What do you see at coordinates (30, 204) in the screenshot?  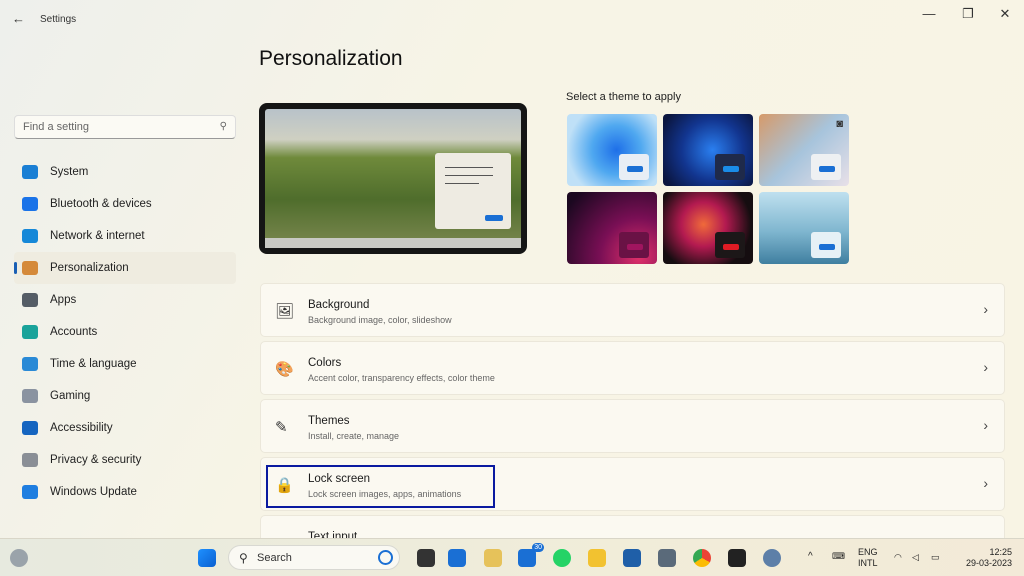 I see `bluetooth-devices-icon` at bounding box center [30, 204].